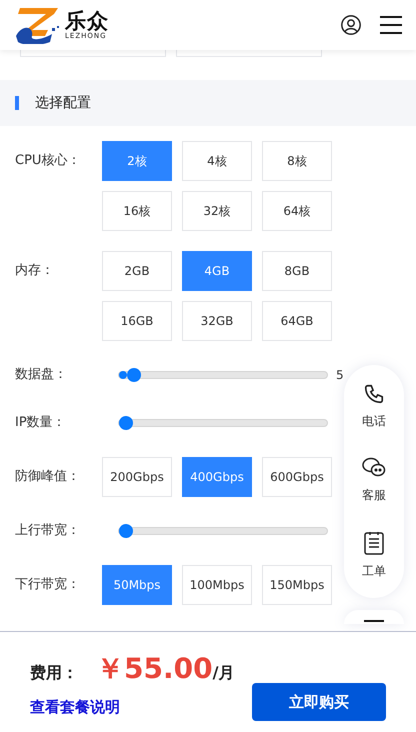 The height and width of the screenshot is (732, 416). What do you see at coordinates (48, 161) in the screenshot?
I see `field-label: CPU核心：` at bounding box center [48, 161].